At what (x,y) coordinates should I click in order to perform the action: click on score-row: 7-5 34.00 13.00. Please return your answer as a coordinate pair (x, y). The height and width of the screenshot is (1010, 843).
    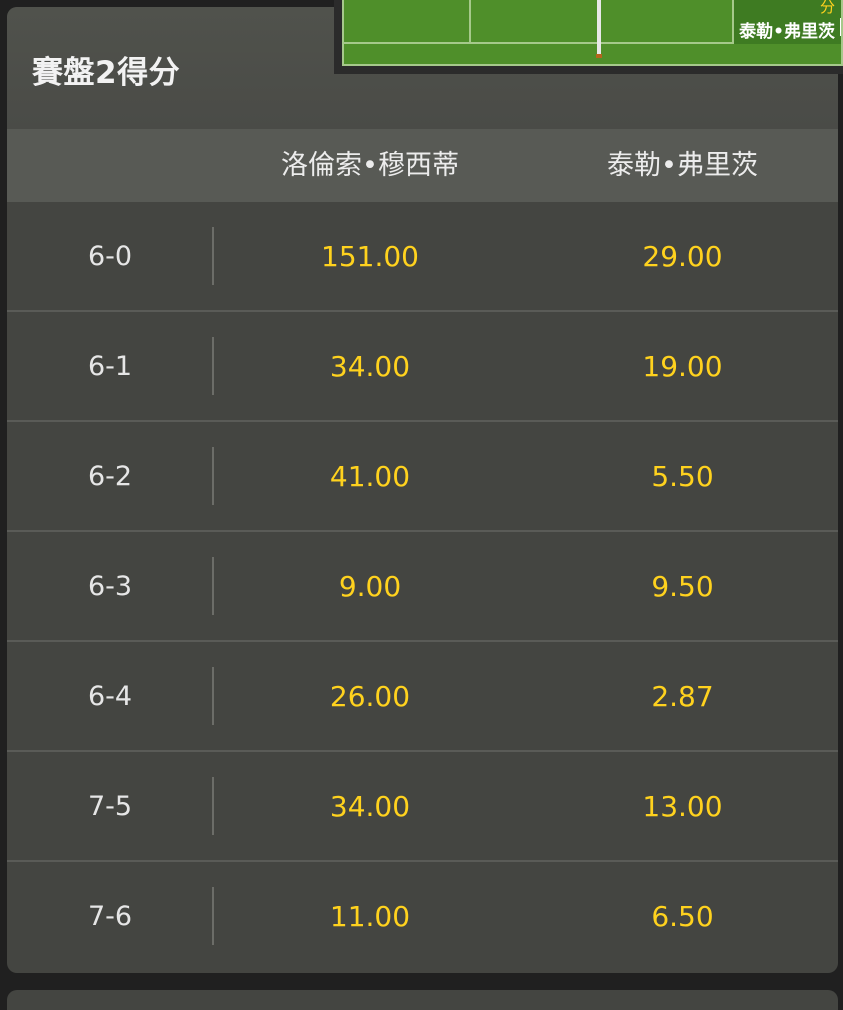
    Looking at the image, I should click on (422, 807).